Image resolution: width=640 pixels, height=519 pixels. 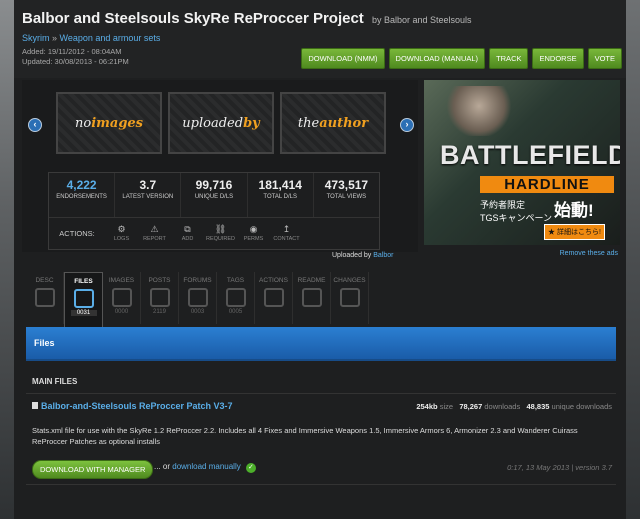 What do you see at coordinates (148, 195) in the screenshot?
I see `stat-latest-version: 3.7 LATEST VERSION` at bounding box center [148, 195].